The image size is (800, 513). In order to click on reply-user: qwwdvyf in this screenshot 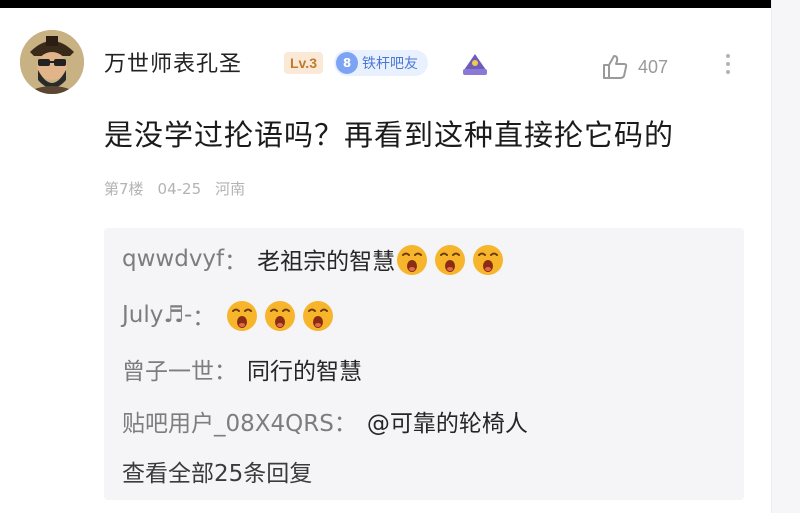, I will do `click(173, 259)`.